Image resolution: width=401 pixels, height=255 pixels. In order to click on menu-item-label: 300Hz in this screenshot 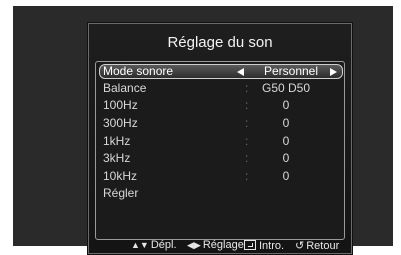, I will do `click(120, 123)`.